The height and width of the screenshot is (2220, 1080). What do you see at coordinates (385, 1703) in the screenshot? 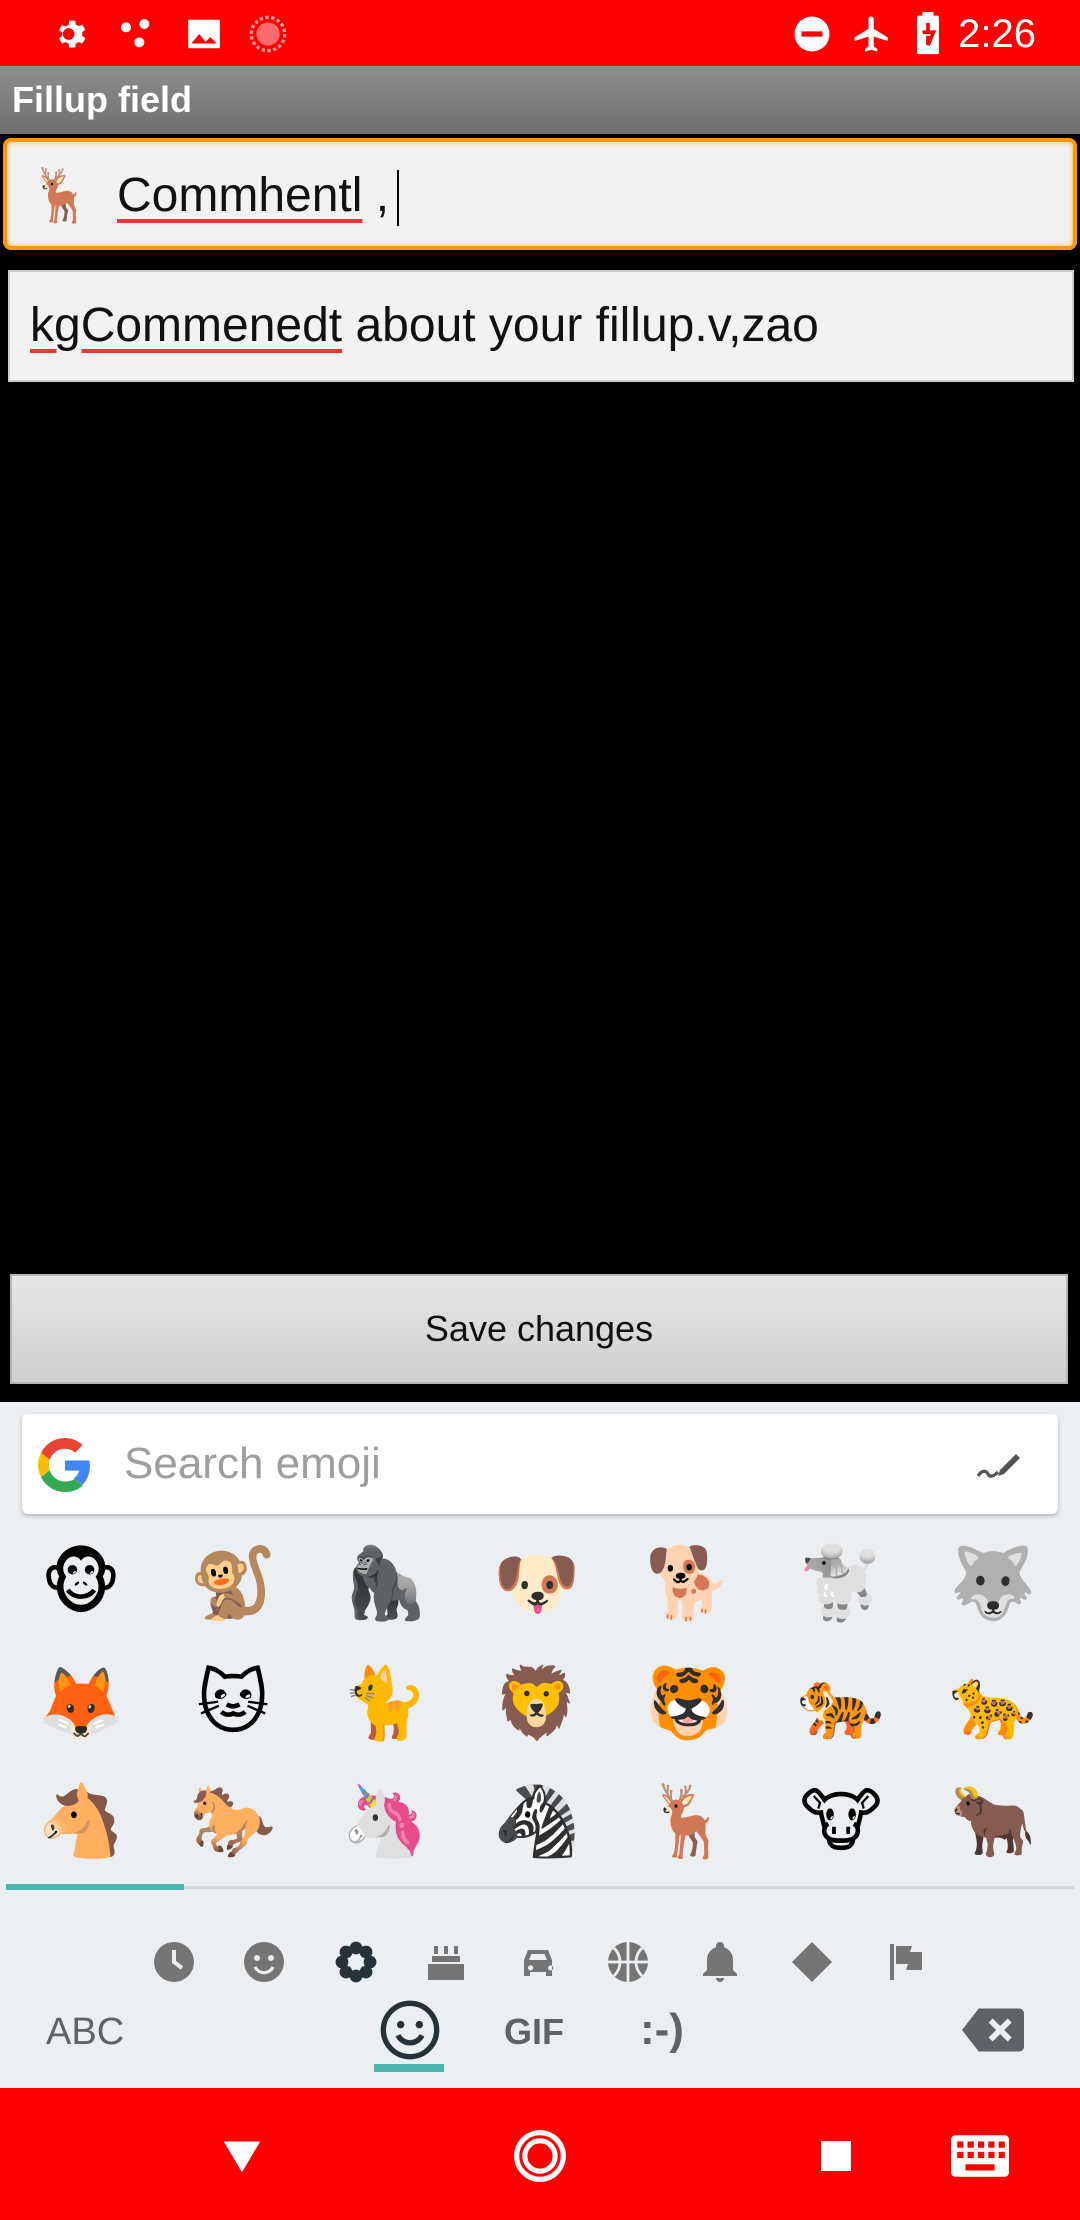
I see `emoji-key: 🐈` at bounding box center [385, 1703].